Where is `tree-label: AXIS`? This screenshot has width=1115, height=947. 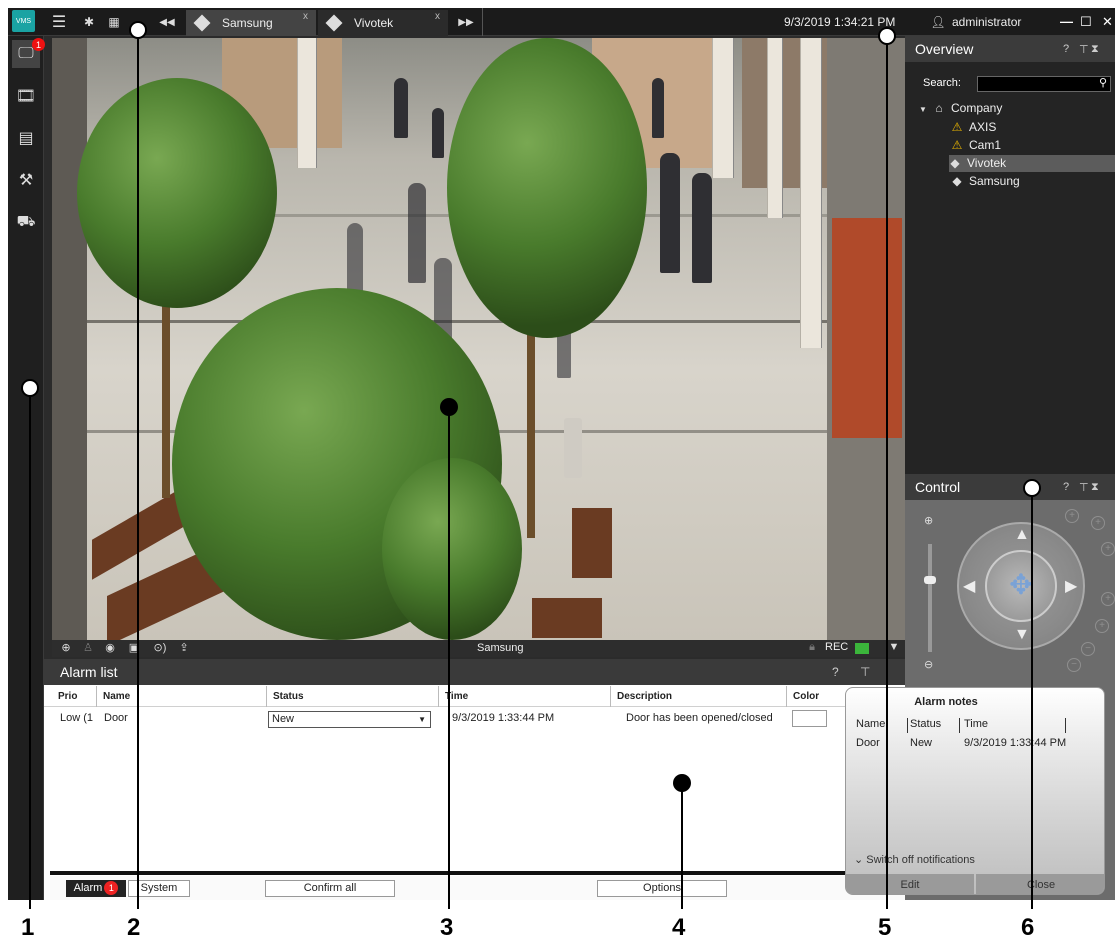 tree-label: AXIS is located at coordinates (983, 127).